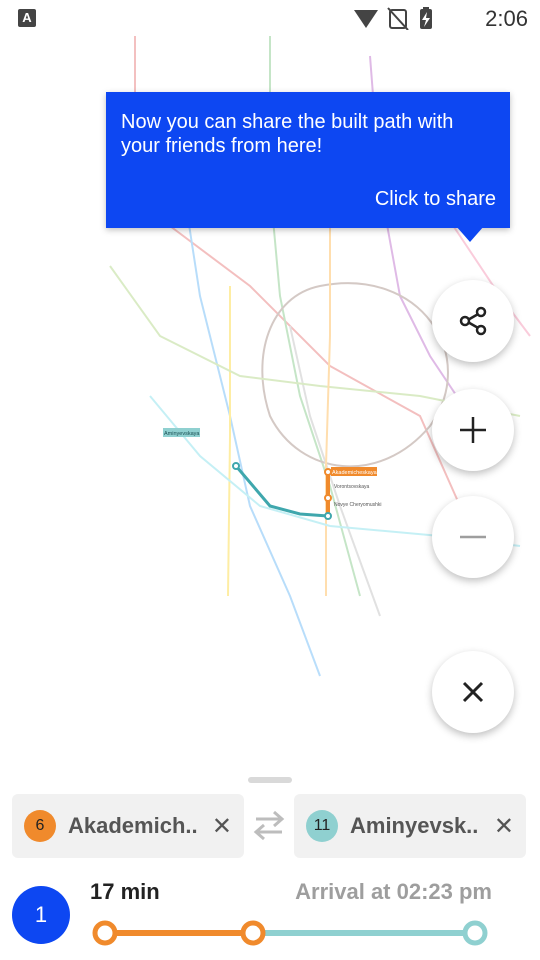  Describe the element at coordinates (355, 375) in the screenshot. I see `map-line-brown-ring` at that location.